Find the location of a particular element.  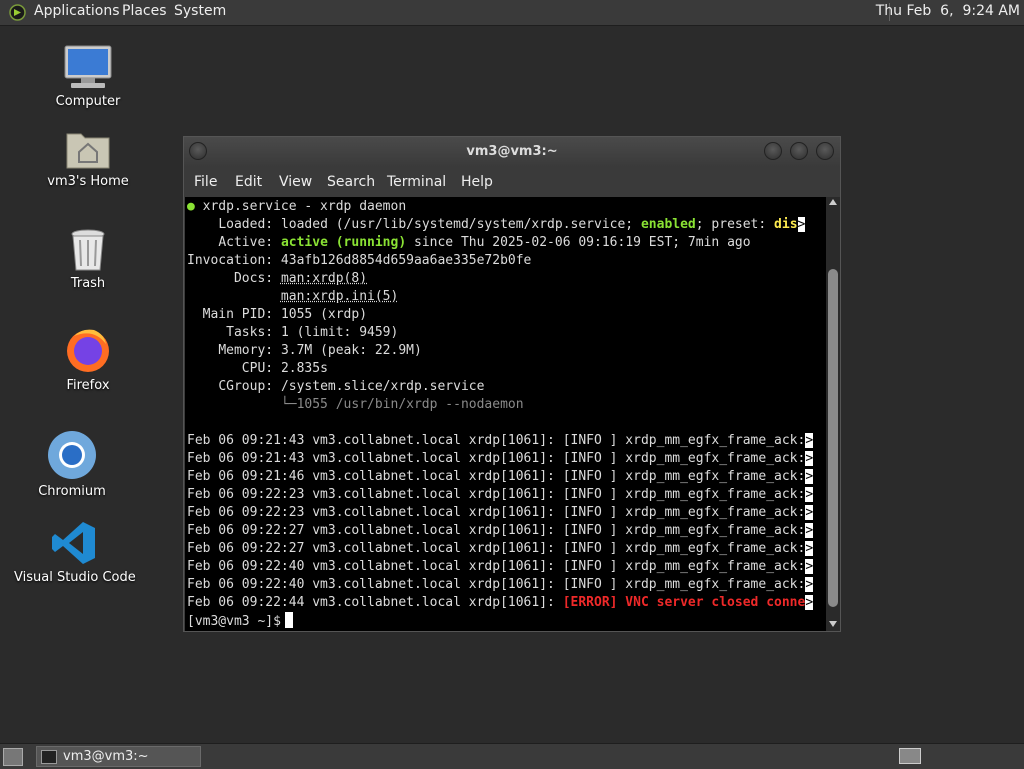

taskbar-item-terminal: vm3@vm3:~ is located at coordinates (118, 756).